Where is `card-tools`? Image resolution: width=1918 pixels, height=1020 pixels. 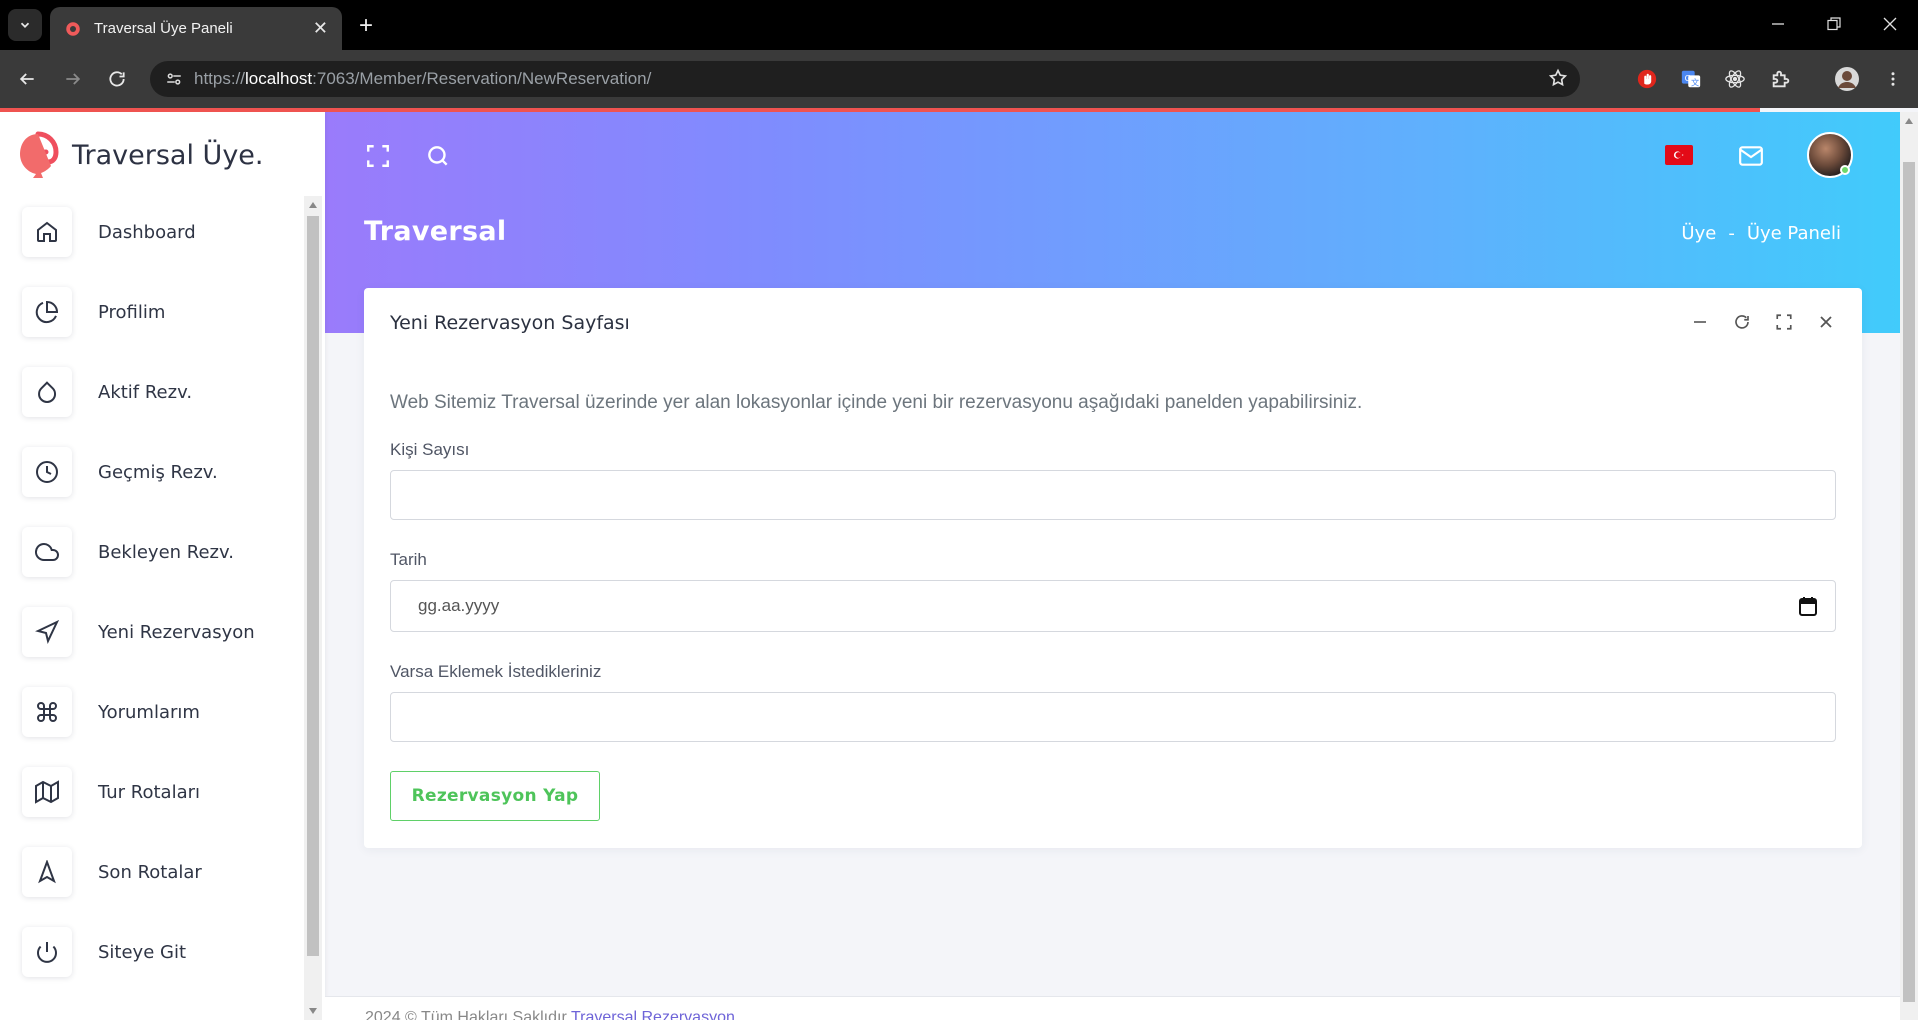
card-tools is located at coordinates (1763, 322).